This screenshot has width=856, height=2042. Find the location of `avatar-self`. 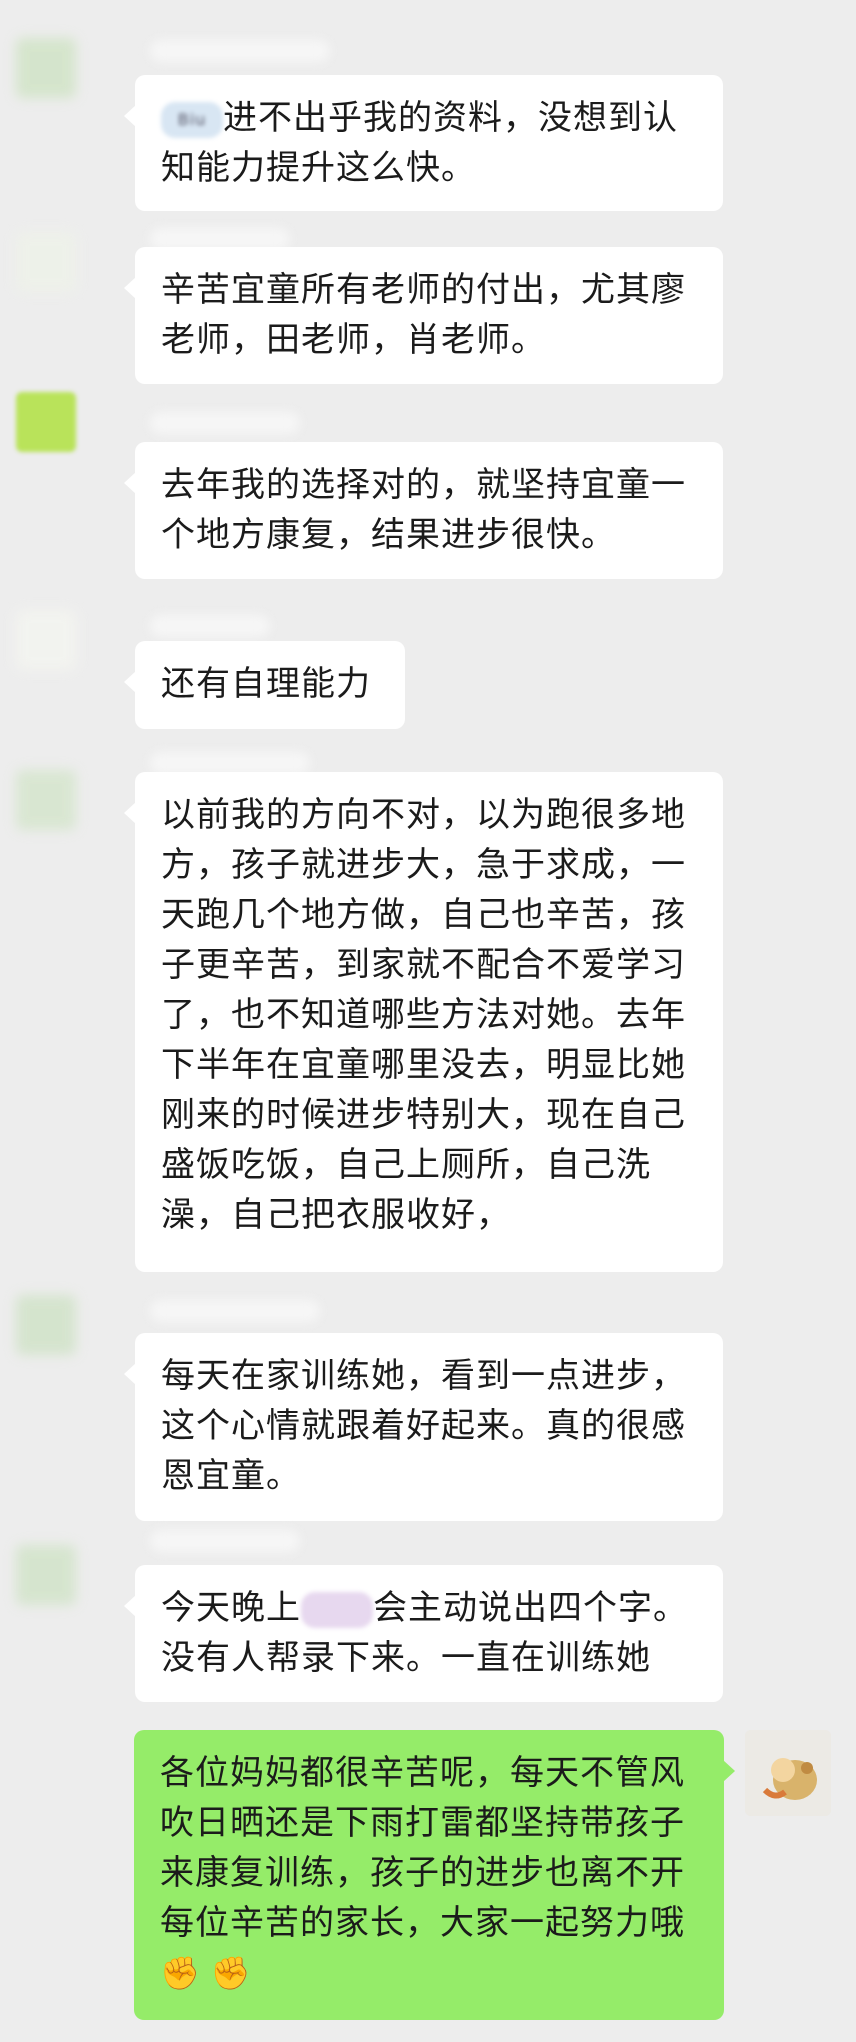

avatar-self is located at coordinates (788, 1773).